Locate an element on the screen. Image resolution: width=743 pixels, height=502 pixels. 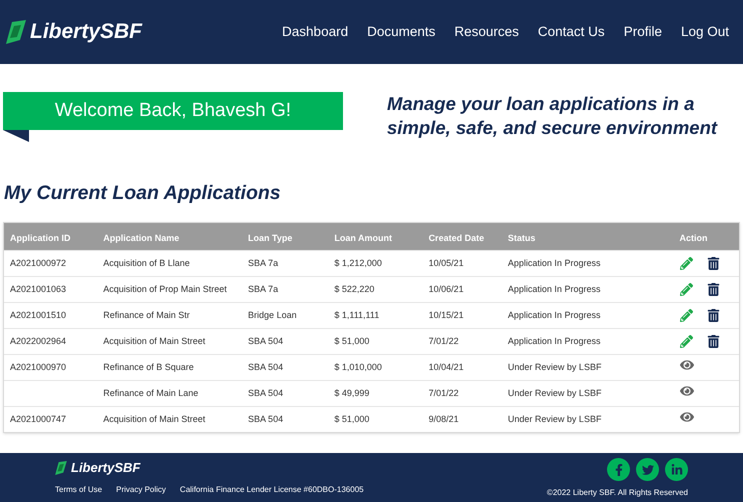
table-cell: $ 1,212,000 is located at coordinates (358, 263).